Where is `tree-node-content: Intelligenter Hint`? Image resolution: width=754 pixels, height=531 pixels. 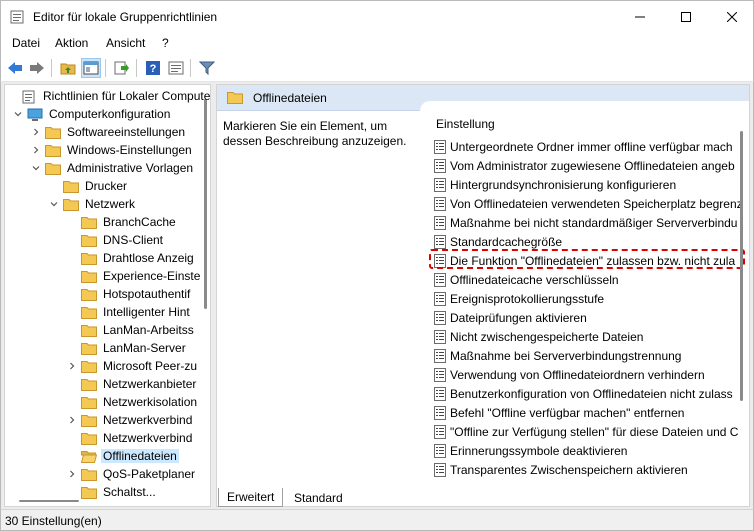 tree-node-content: Intelligenter Hint is located at coordinates (136, 312).